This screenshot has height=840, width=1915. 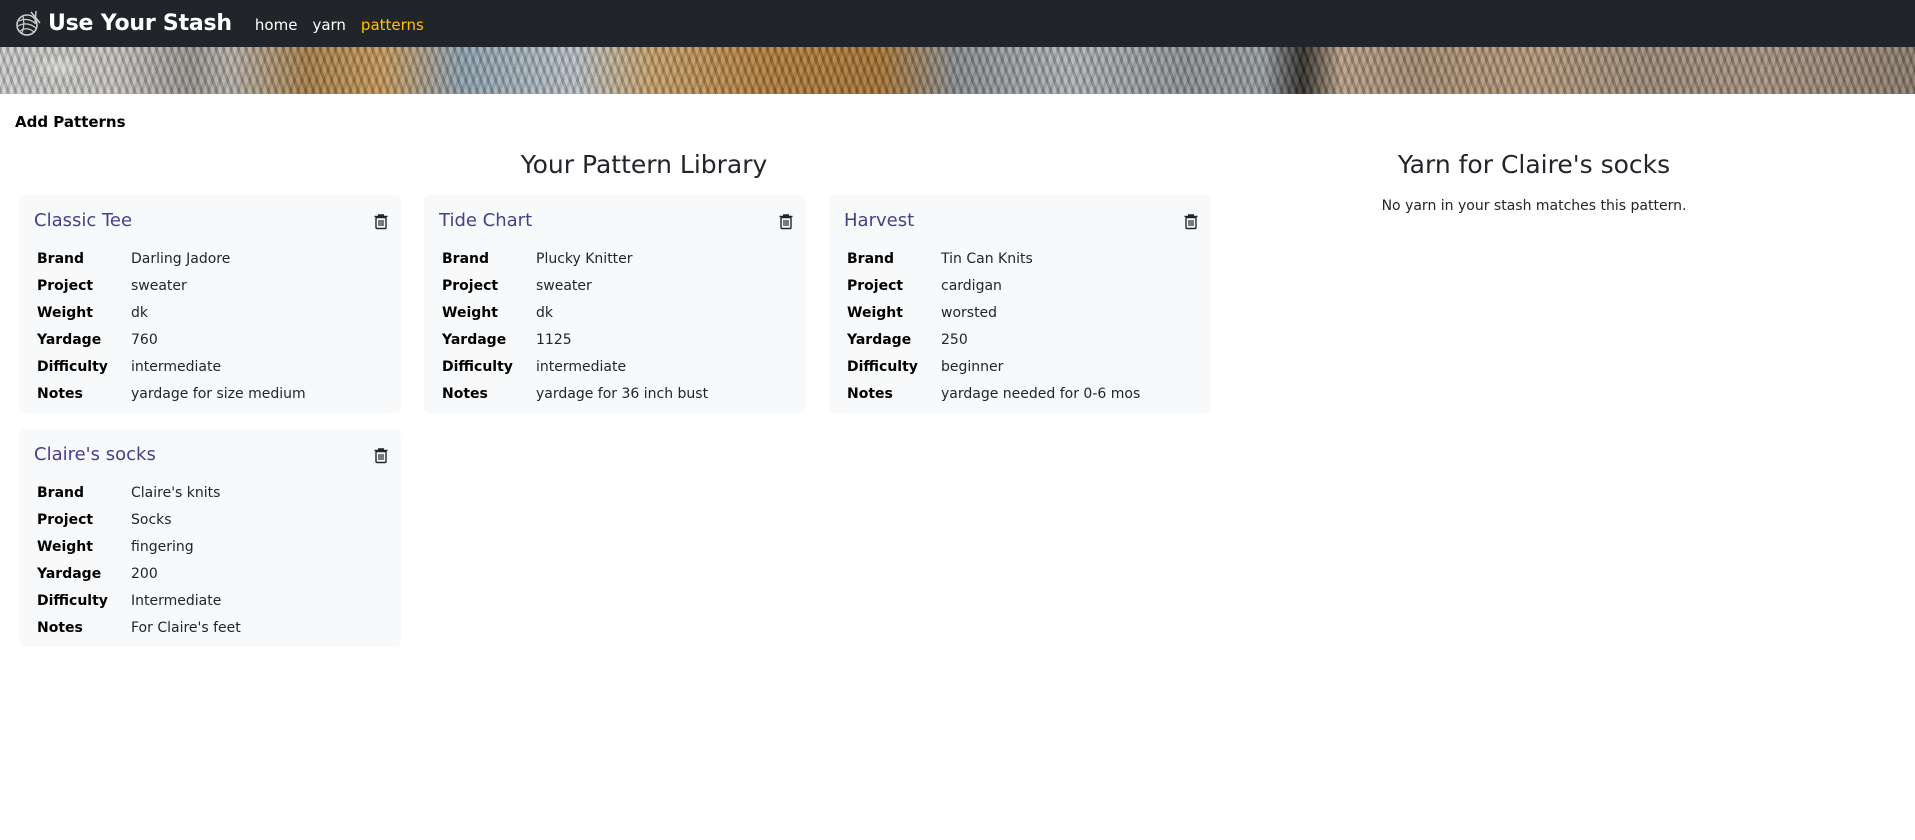 I want to click on field-value: worsted, so click(x=969, y=312).